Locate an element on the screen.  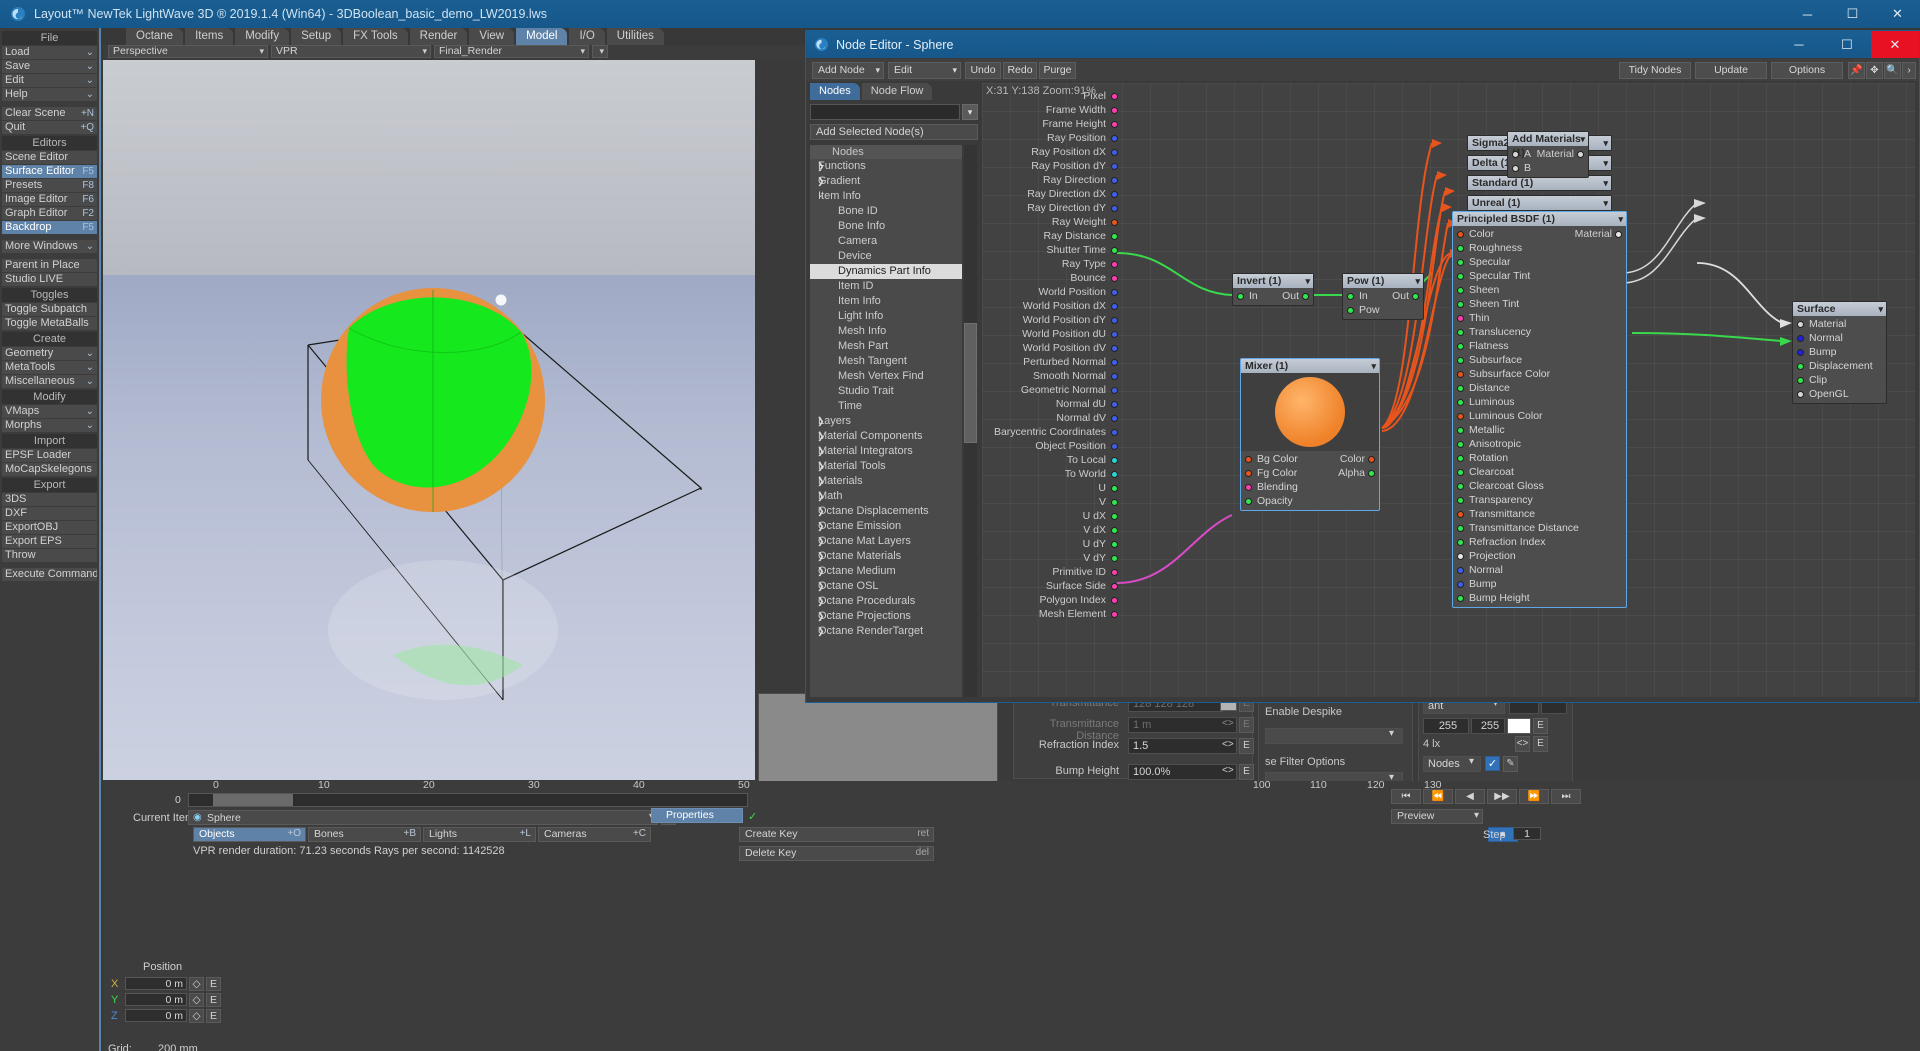
bsdf-input-projection: Projection is located at coordinates (1539, 556).